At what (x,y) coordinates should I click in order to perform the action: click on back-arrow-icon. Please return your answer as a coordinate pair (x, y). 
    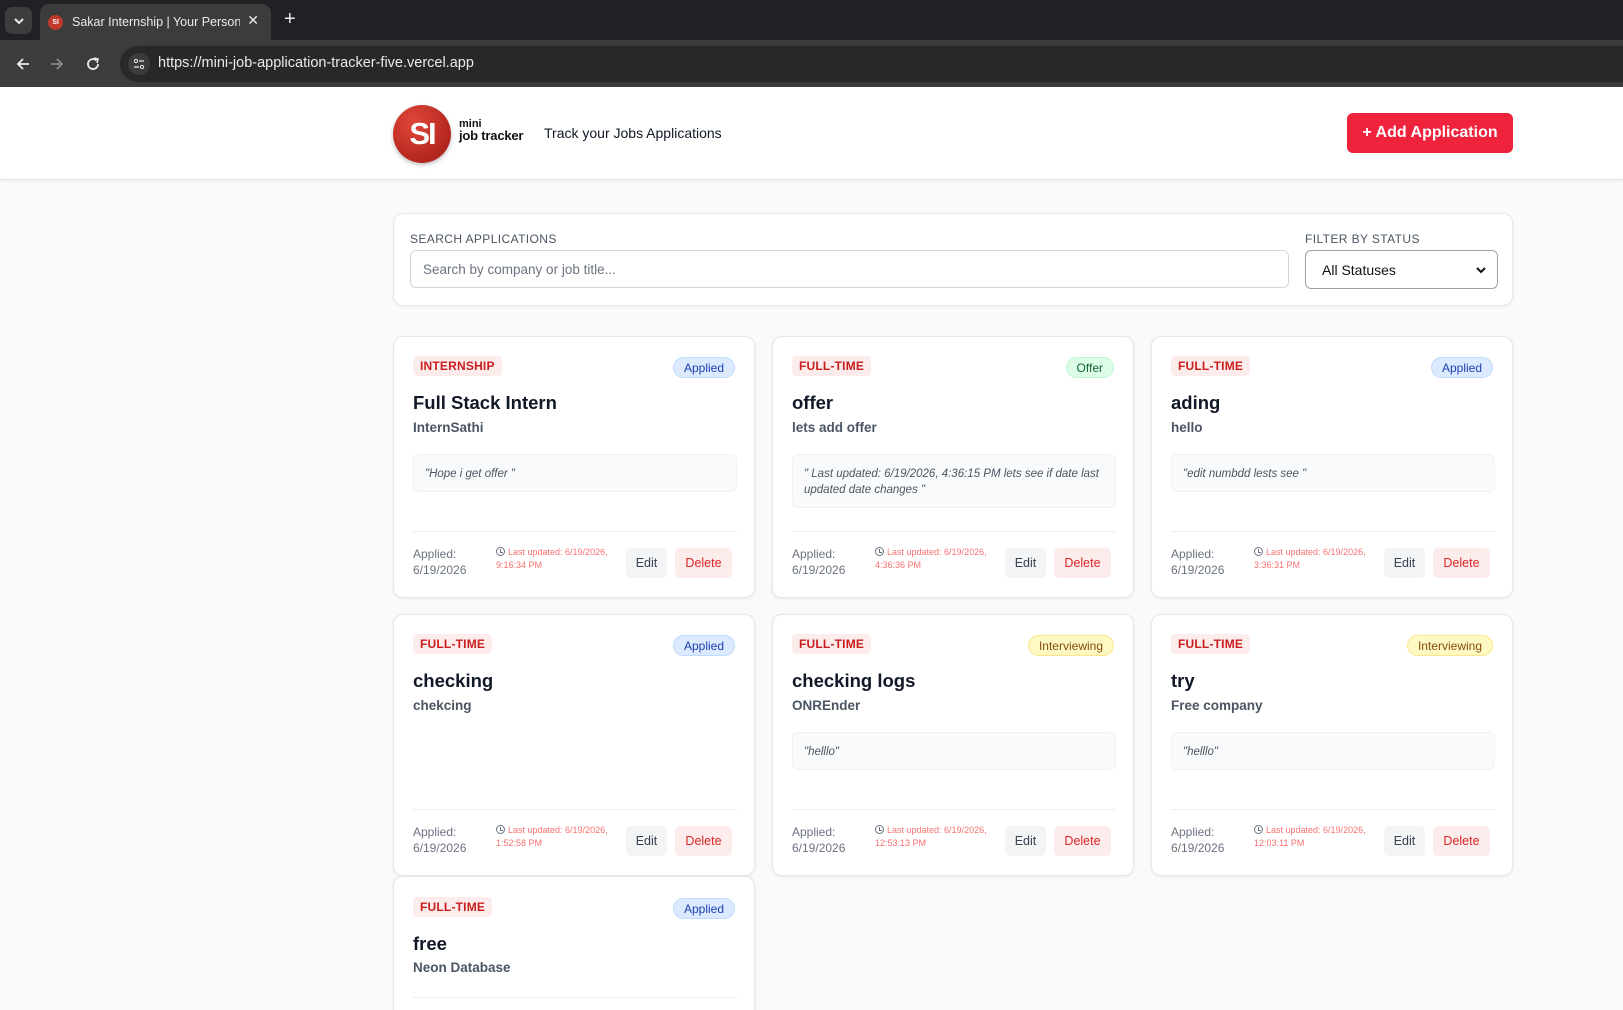
    Looking at the image, I should click on (23, 64).